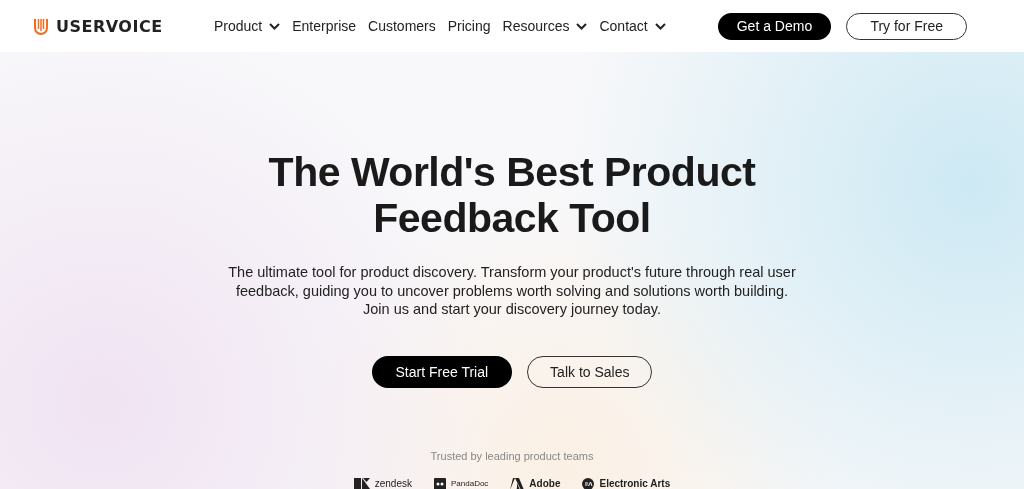 This screenshot has height=489, width=1024. I want to click on zendesk-logo-icon, so click(361, 483).